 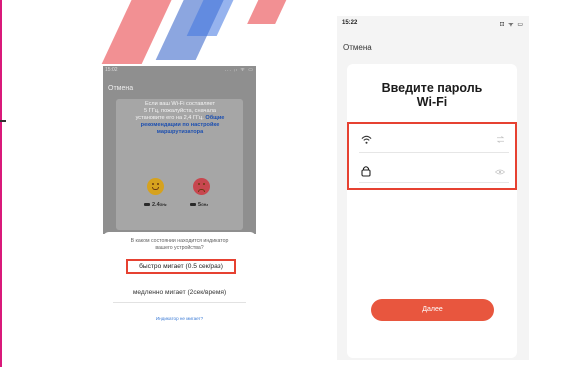 What do you see at coordinates (180, 132) in the screenshot?
I see `router-guide-link-3: маршрутизатора` at bounding box center [180, 132].